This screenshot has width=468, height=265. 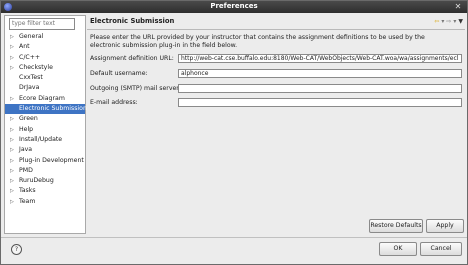 I want to click on tree-item: ▷ Checkstyle, so click(x=45, y=68).